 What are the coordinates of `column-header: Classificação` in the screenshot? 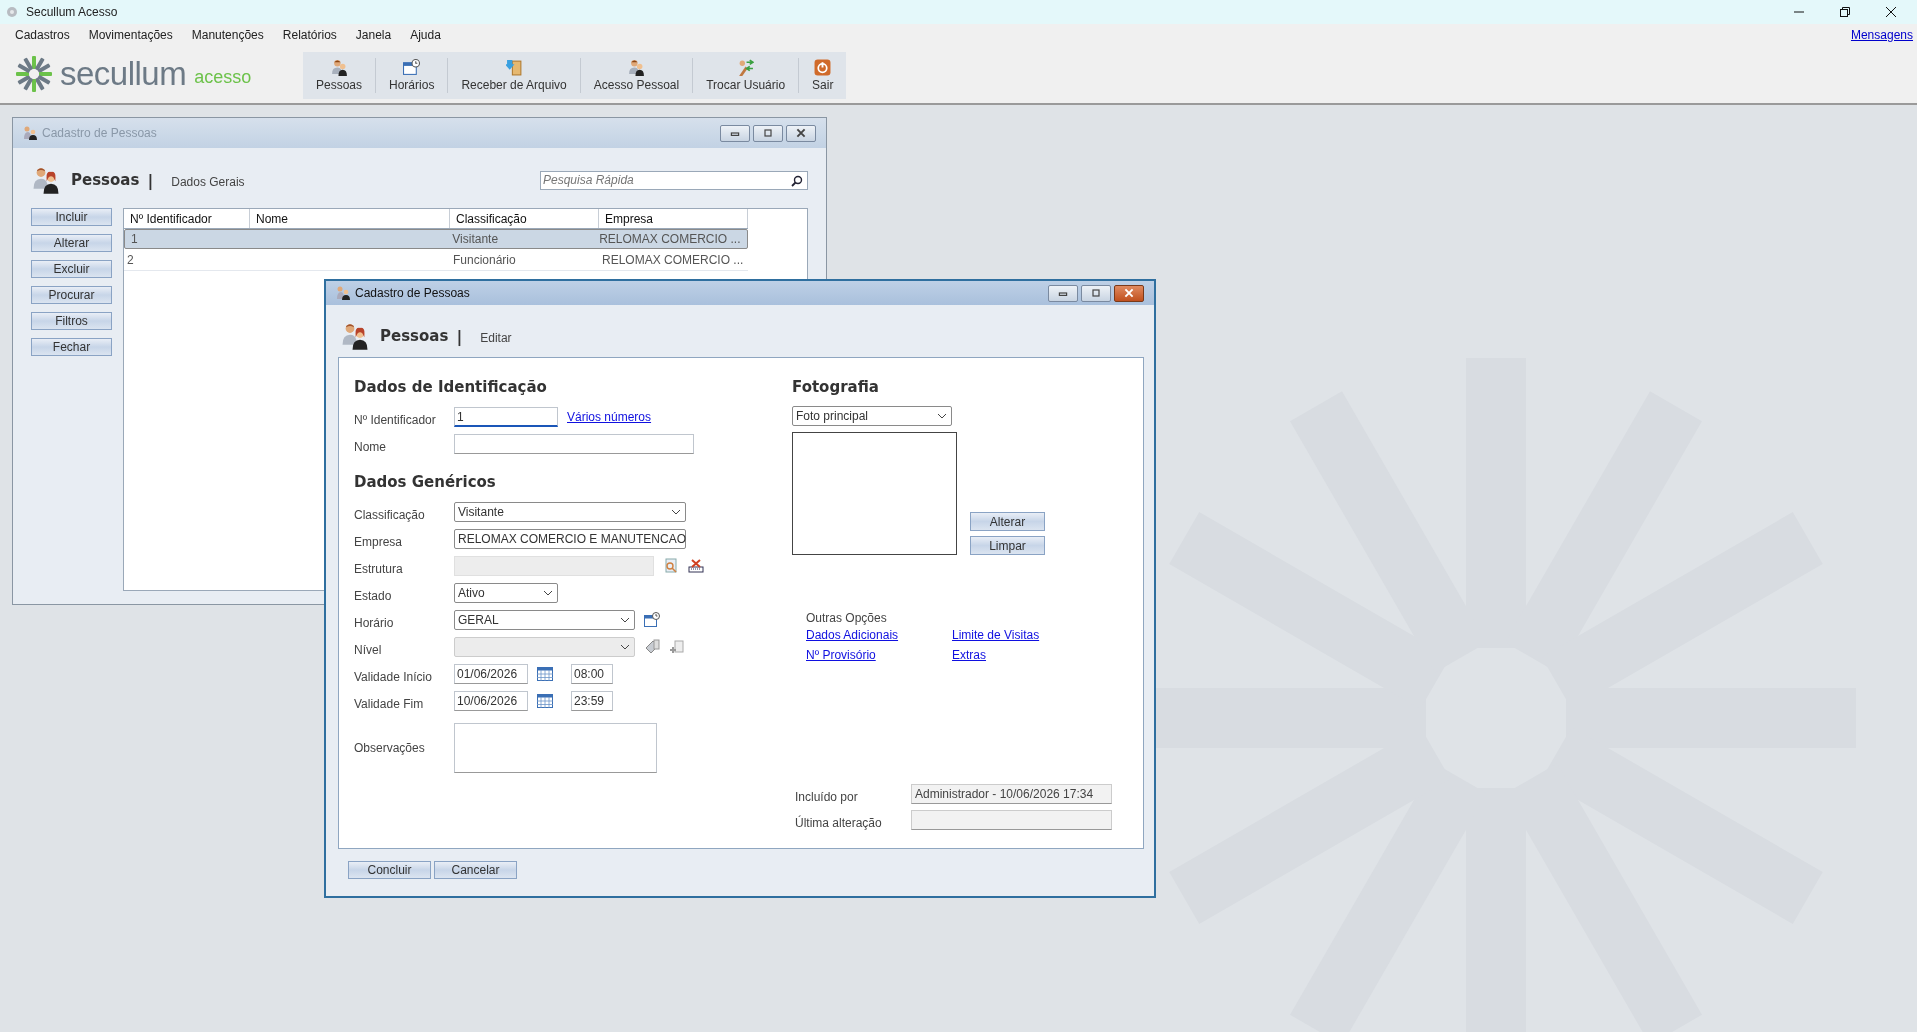 It's located at (524, 218).